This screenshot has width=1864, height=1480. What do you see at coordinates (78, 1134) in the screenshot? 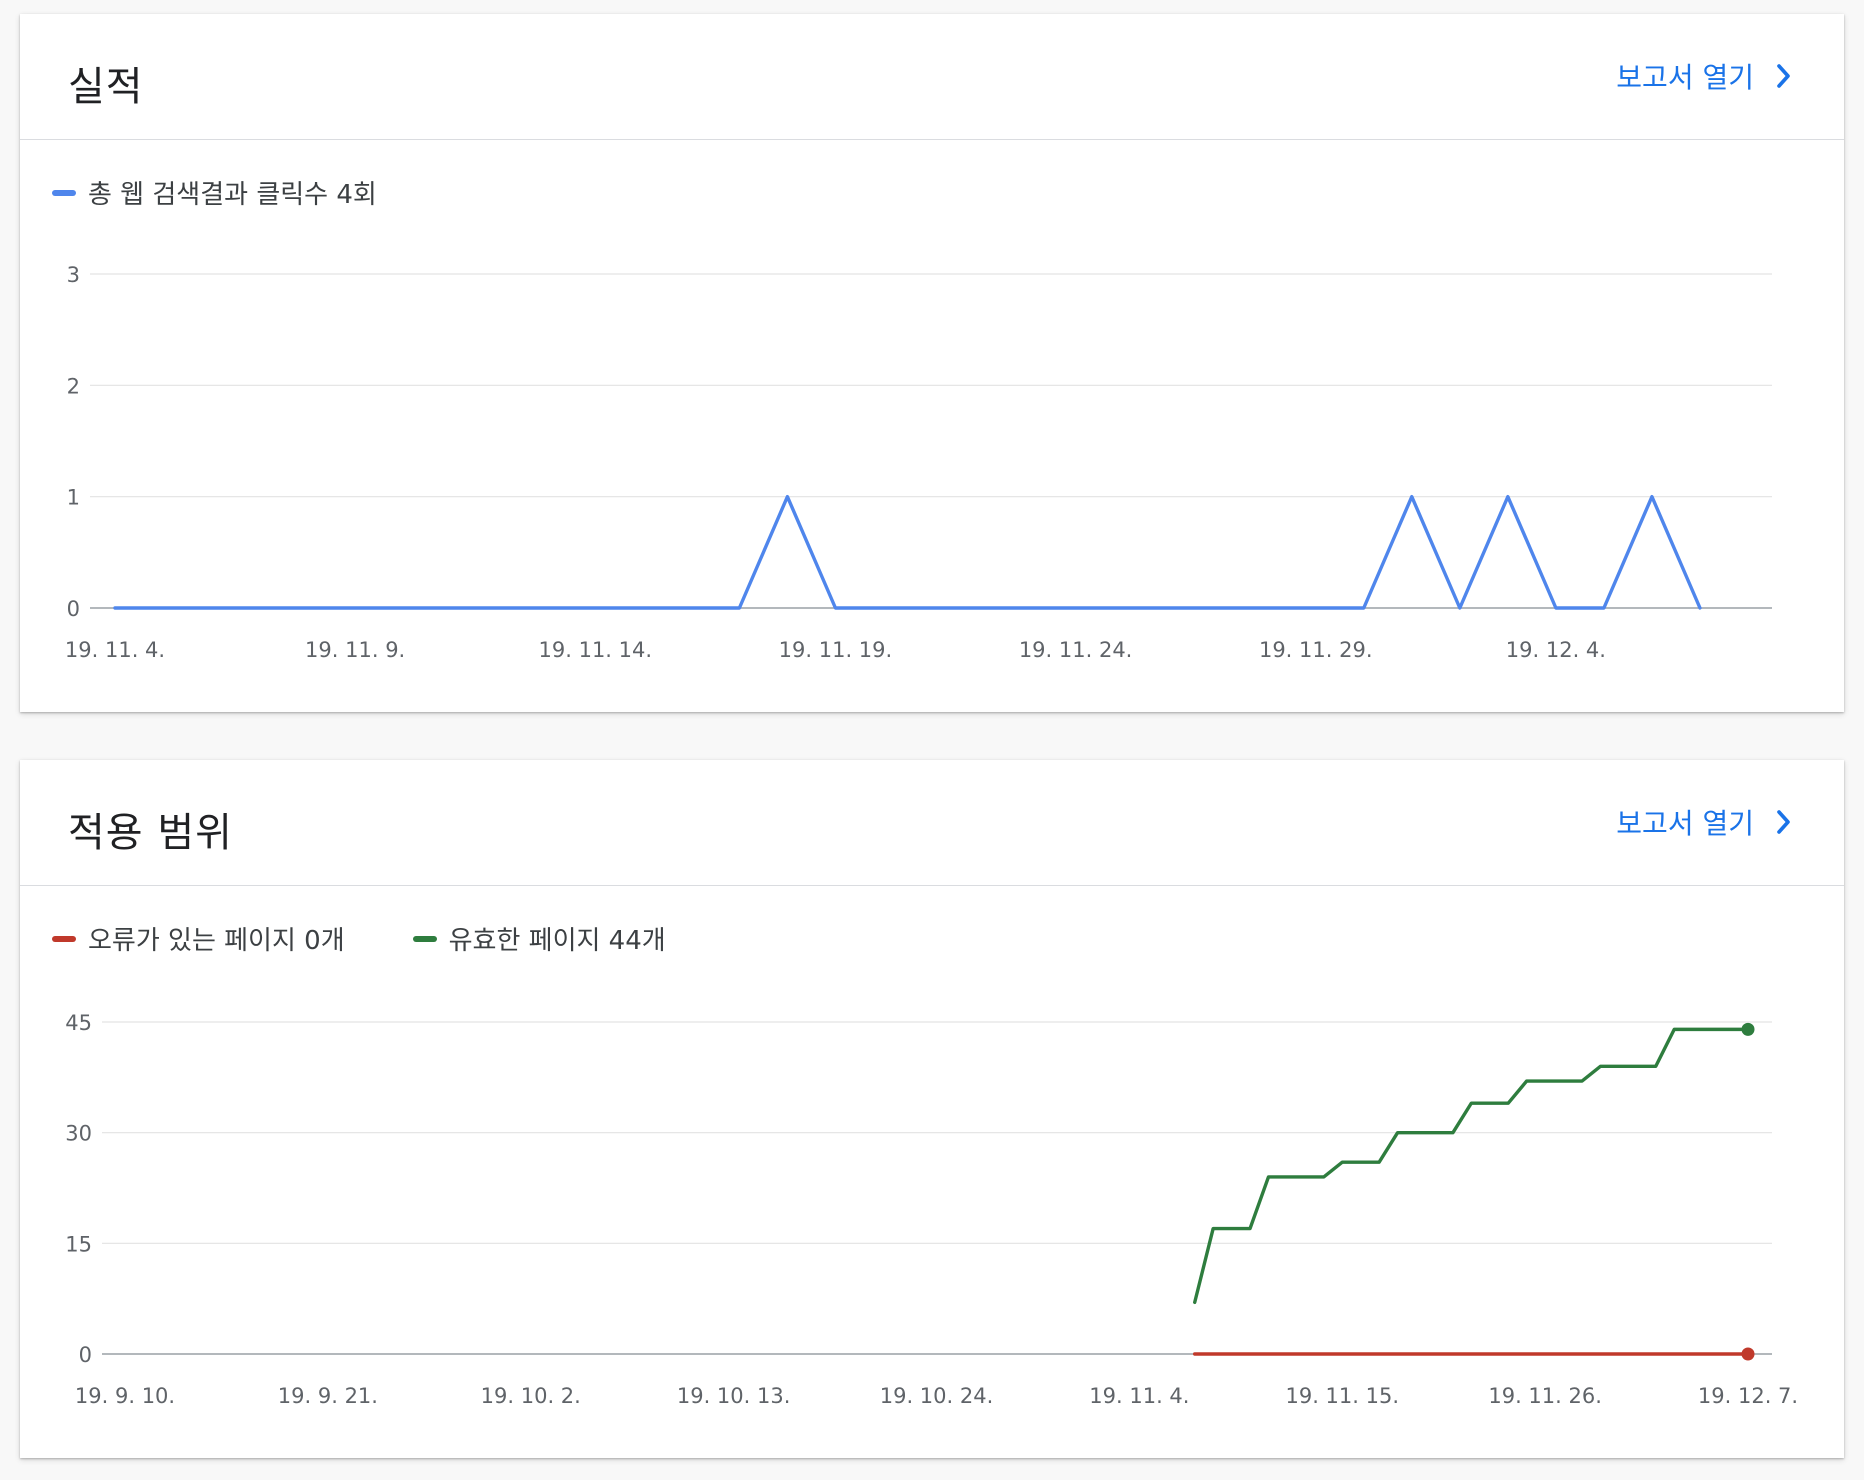
I see `y-tick-label: 30` at bounding box center [78, 1134].